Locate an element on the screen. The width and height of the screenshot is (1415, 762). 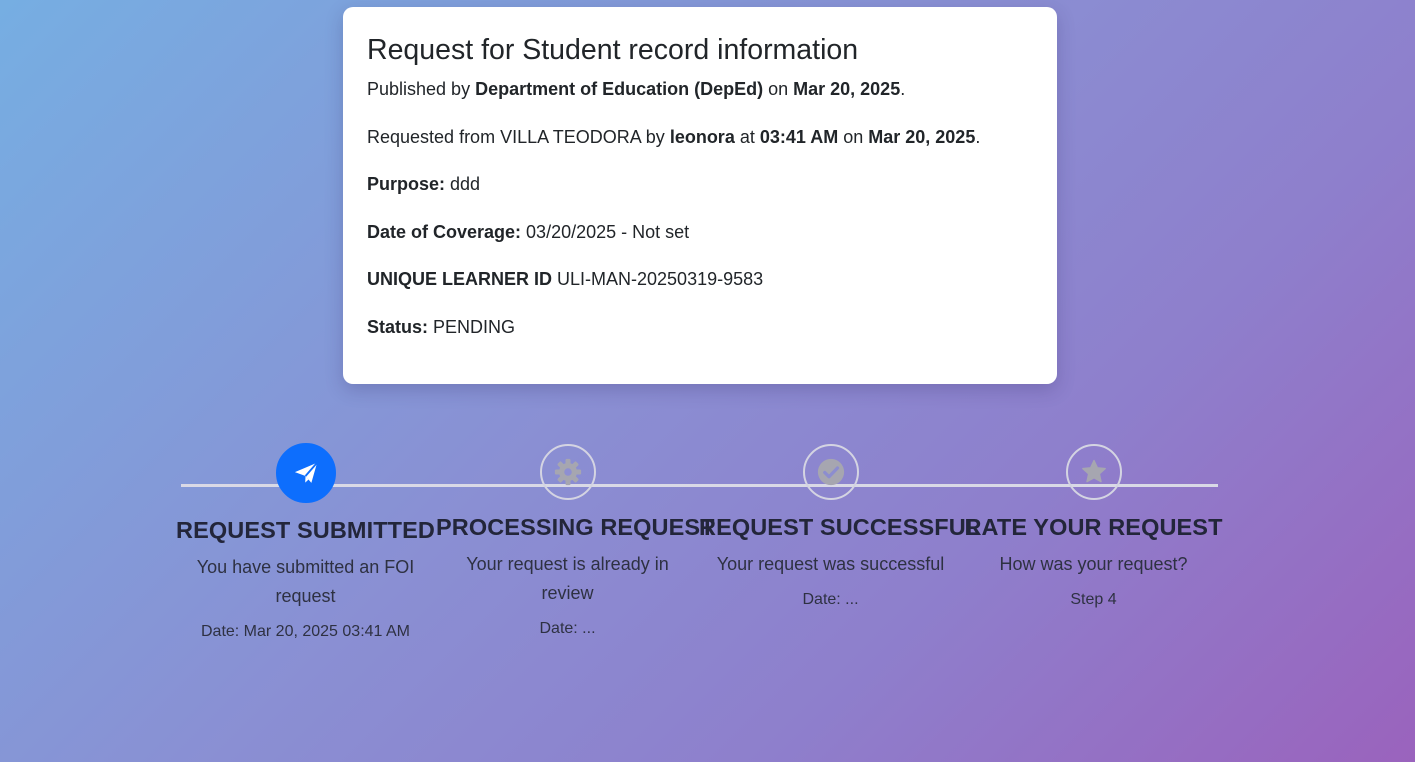
requested-date: Mar 20, 2025 is located at coordinates (922, 136).